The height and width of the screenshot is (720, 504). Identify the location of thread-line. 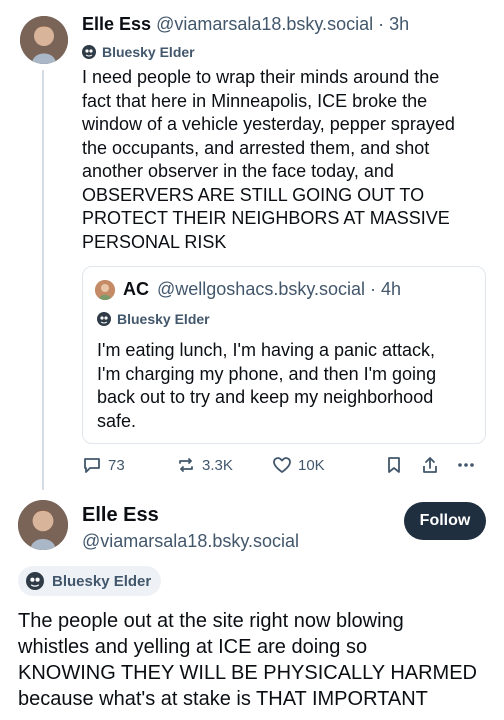
(43, 280).